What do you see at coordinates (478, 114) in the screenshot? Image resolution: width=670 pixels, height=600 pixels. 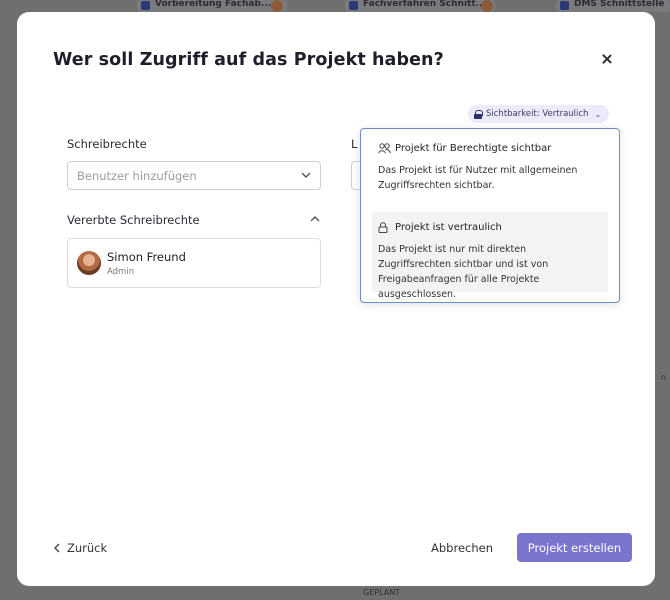 I see `lock-icon` at bounding box center [478, 114].